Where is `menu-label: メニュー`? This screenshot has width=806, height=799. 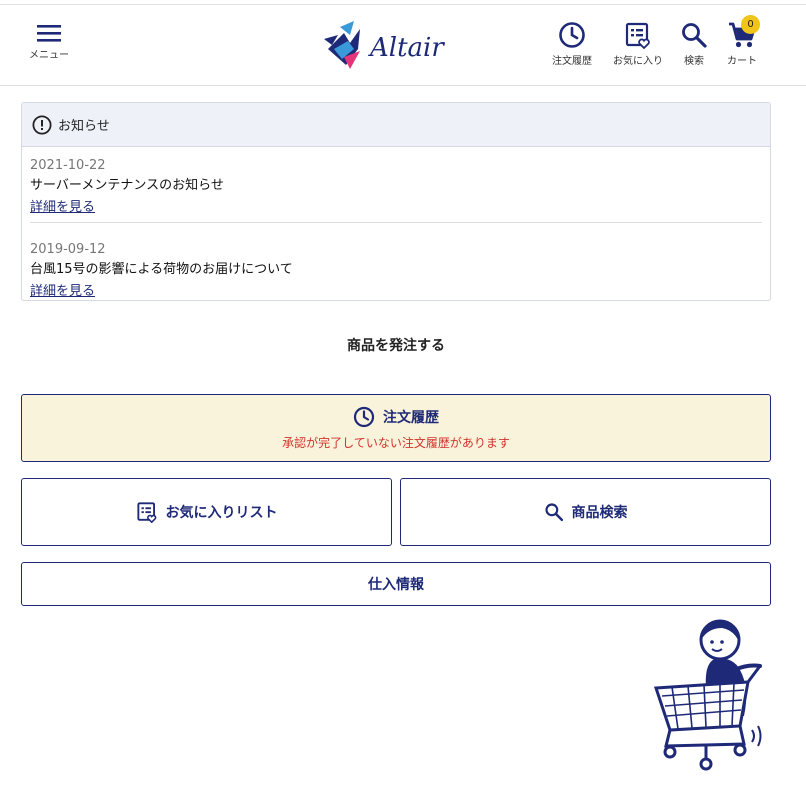 menu-label: メニュー is located at coordinates (49, 55).